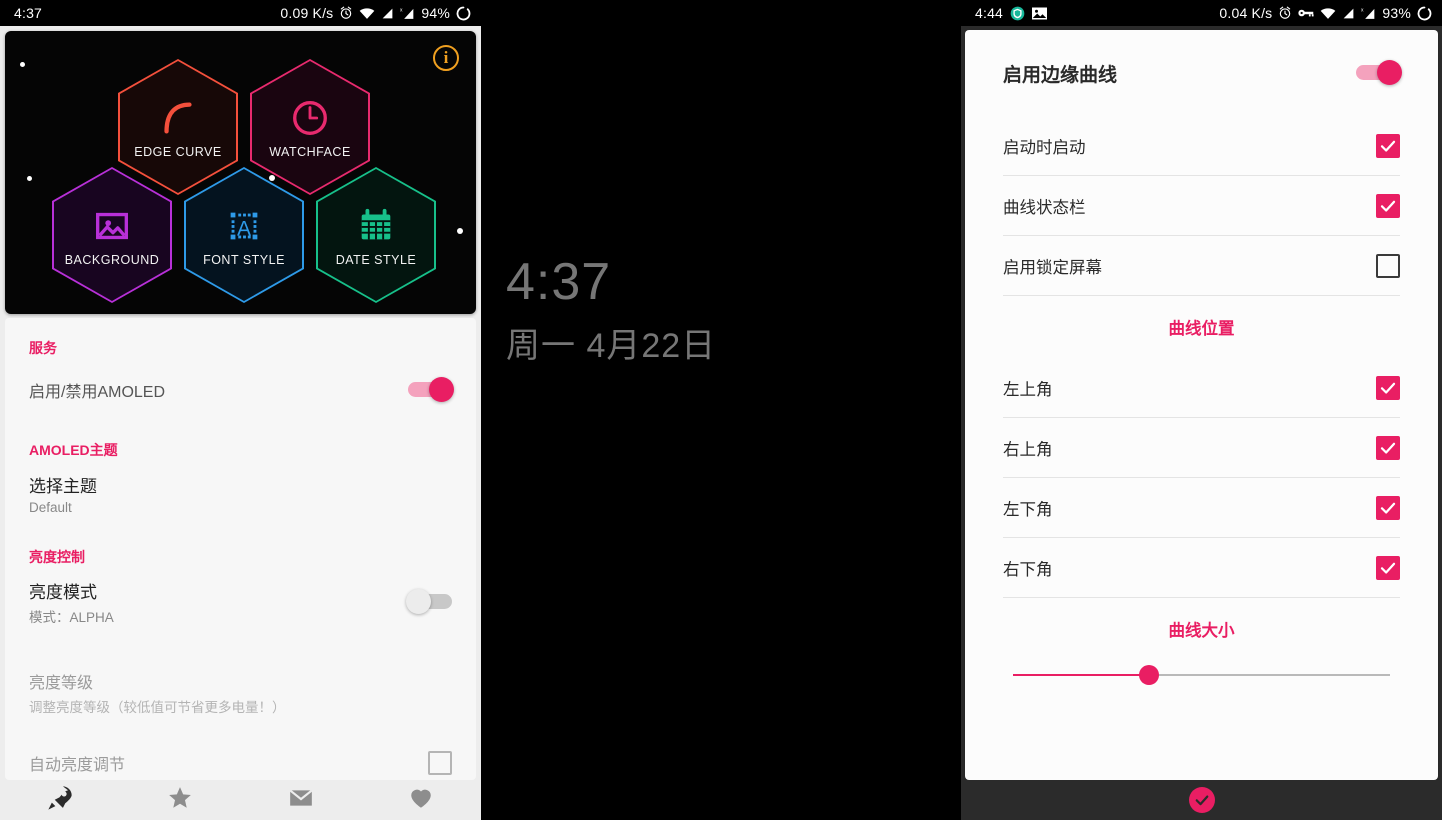  What do you see at coordinates (1011, 13) in the screenshot?
I see `right-status-left: 4:44` at bounding box center [1011, 13].